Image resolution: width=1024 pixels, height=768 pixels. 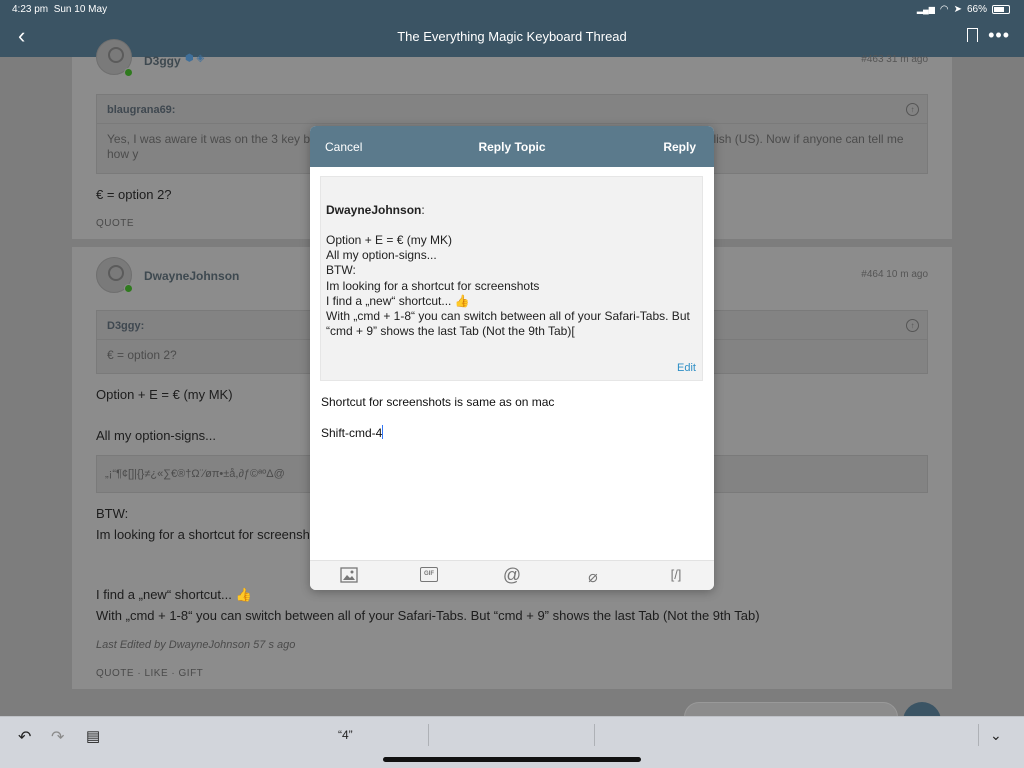 I want to click on reply-button: Reply, so click(x=679, y=147).